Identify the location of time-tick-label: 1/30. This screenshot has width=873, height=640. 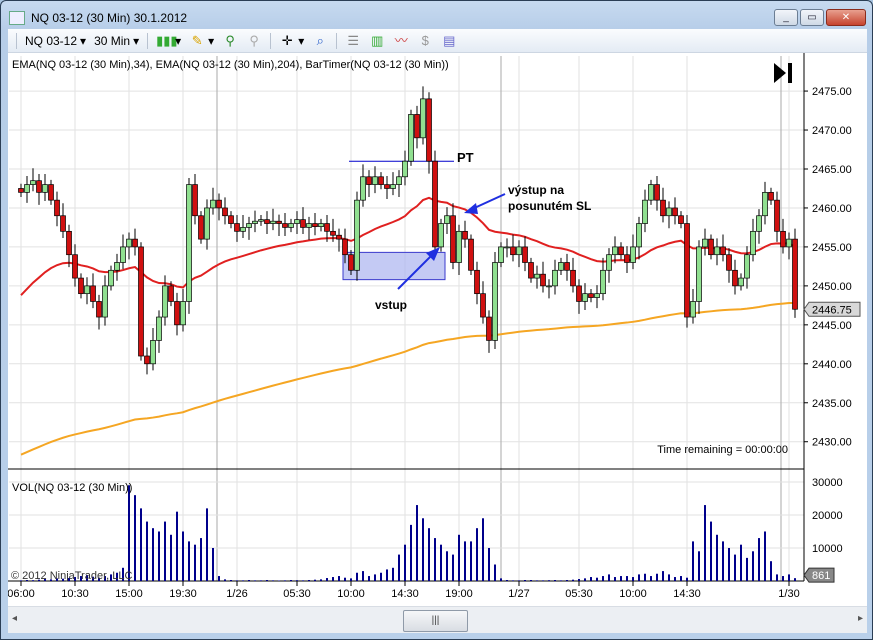
(788, 594).